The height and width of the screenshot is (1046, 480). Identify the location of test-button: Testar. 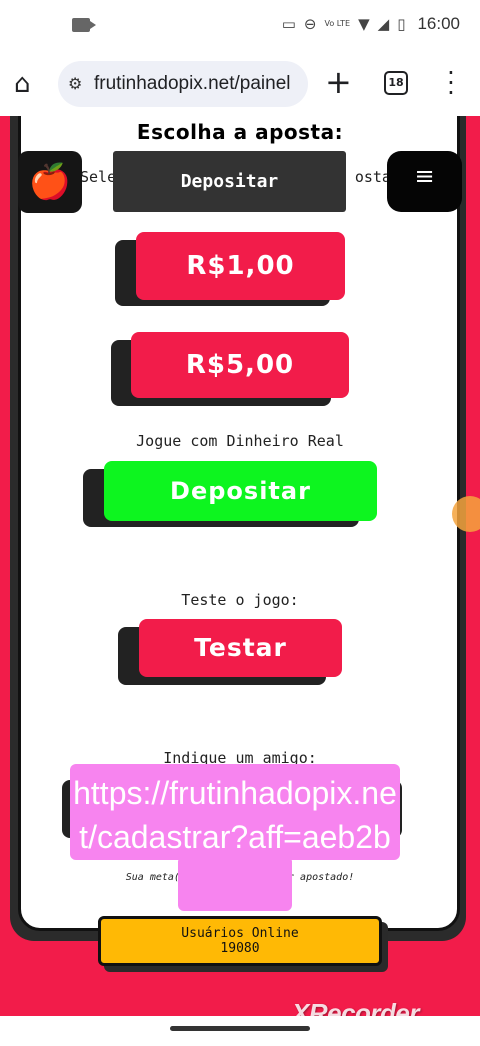
(240, 648).